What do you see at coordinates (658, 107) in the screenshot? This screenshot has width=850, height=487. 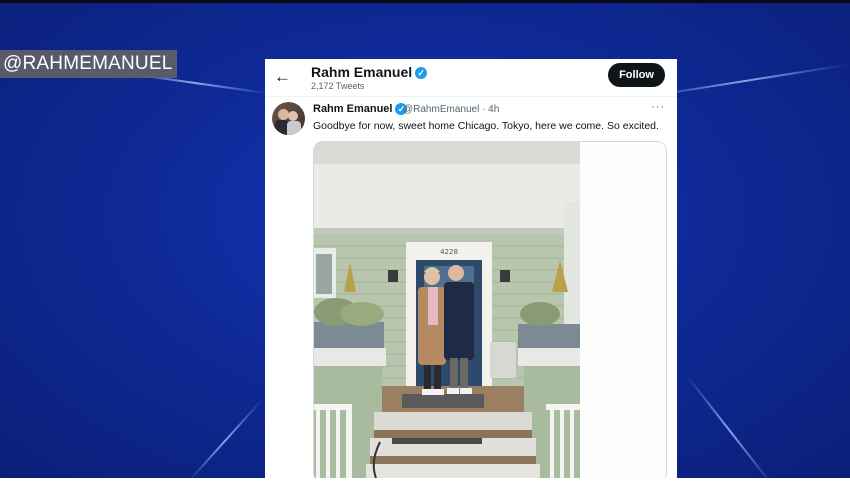 I see `more-options-icon: ···` at bounding box center [658, 107].